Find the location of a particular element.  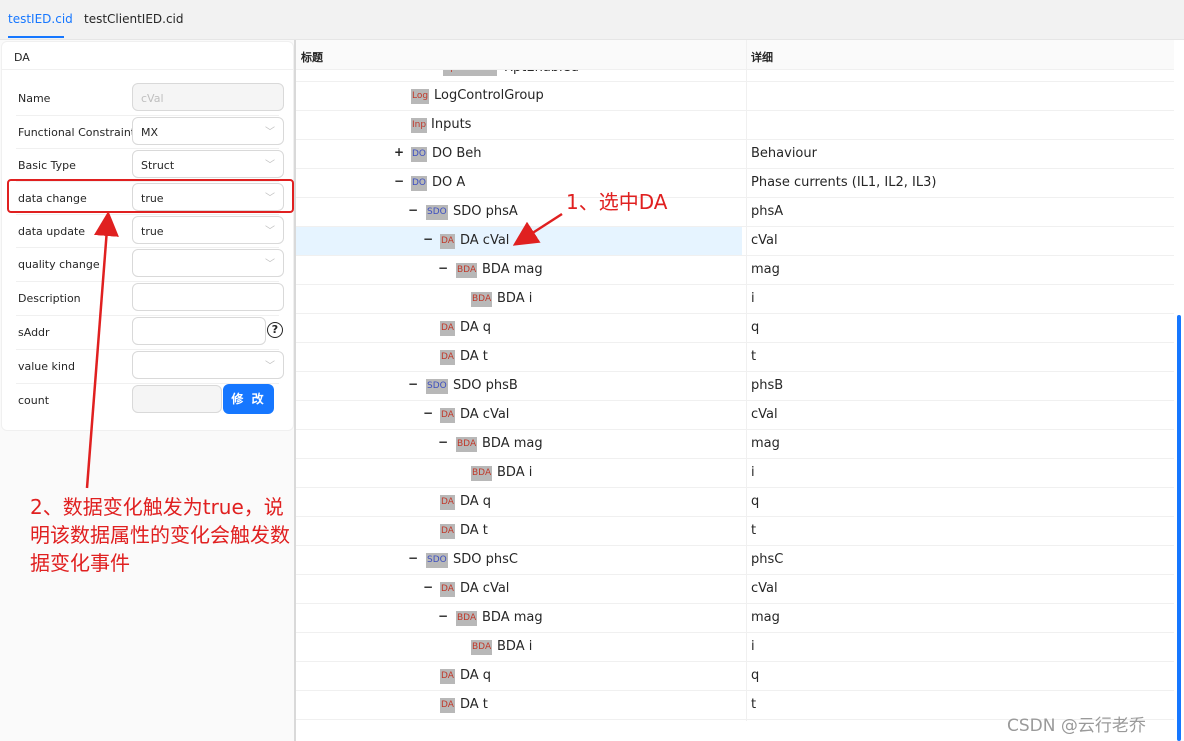

annotation-step2: 2、数据变化触发为true，说明该数据属性的变化会触发数据变化事件 is located at coordinates (160, 535).